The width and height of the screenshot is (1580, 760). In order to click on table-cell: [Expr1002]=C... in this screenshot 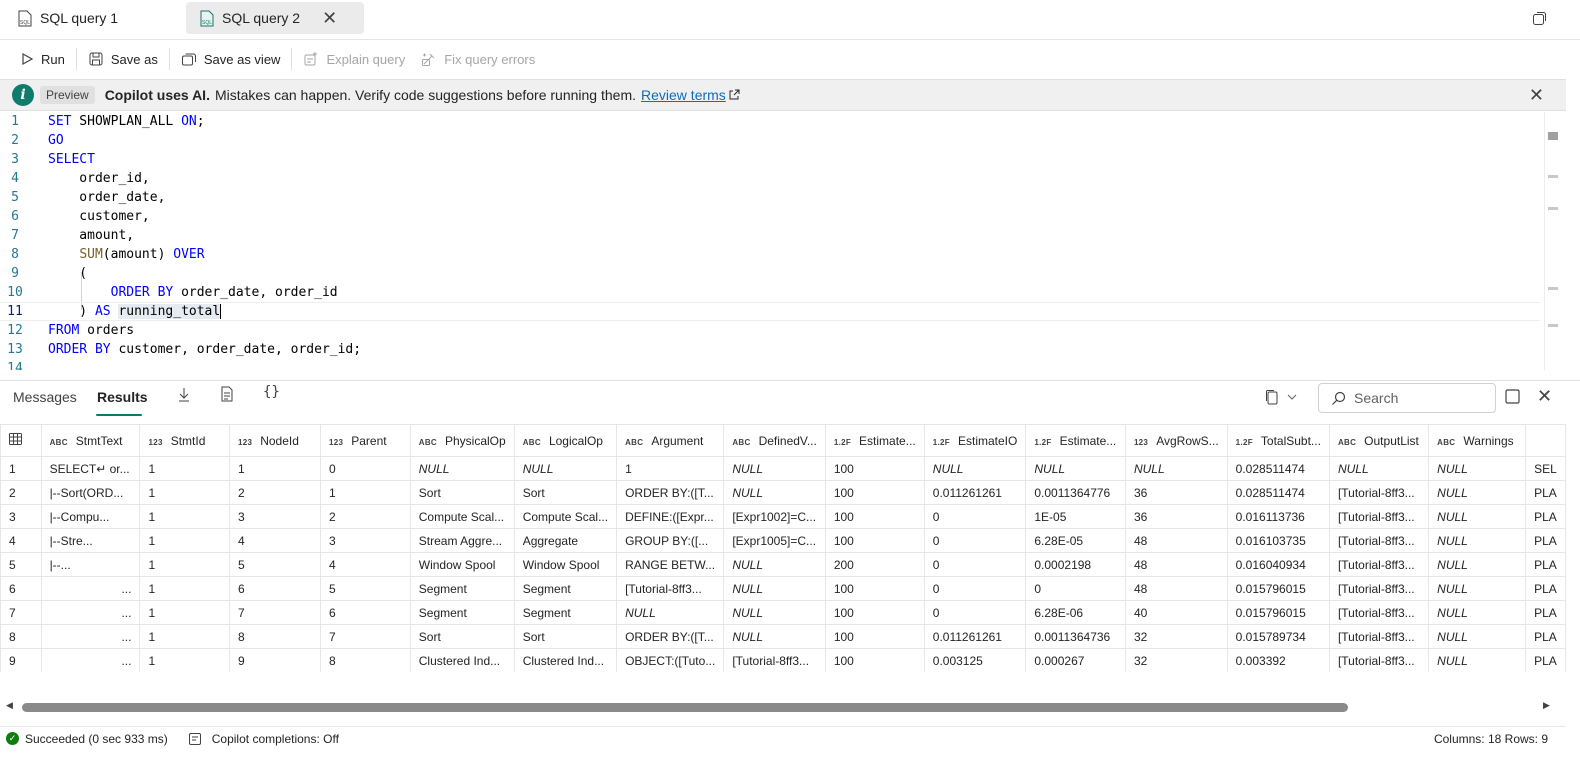, I will do `click(774, 516)`.